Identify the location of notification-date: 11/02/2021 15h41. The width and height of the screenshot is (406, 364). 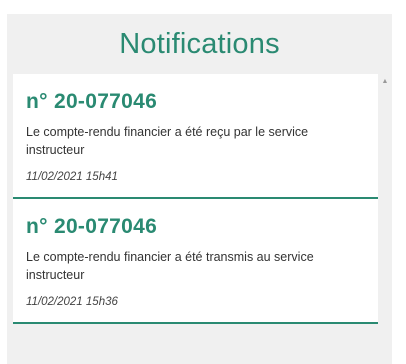
(72, 177).